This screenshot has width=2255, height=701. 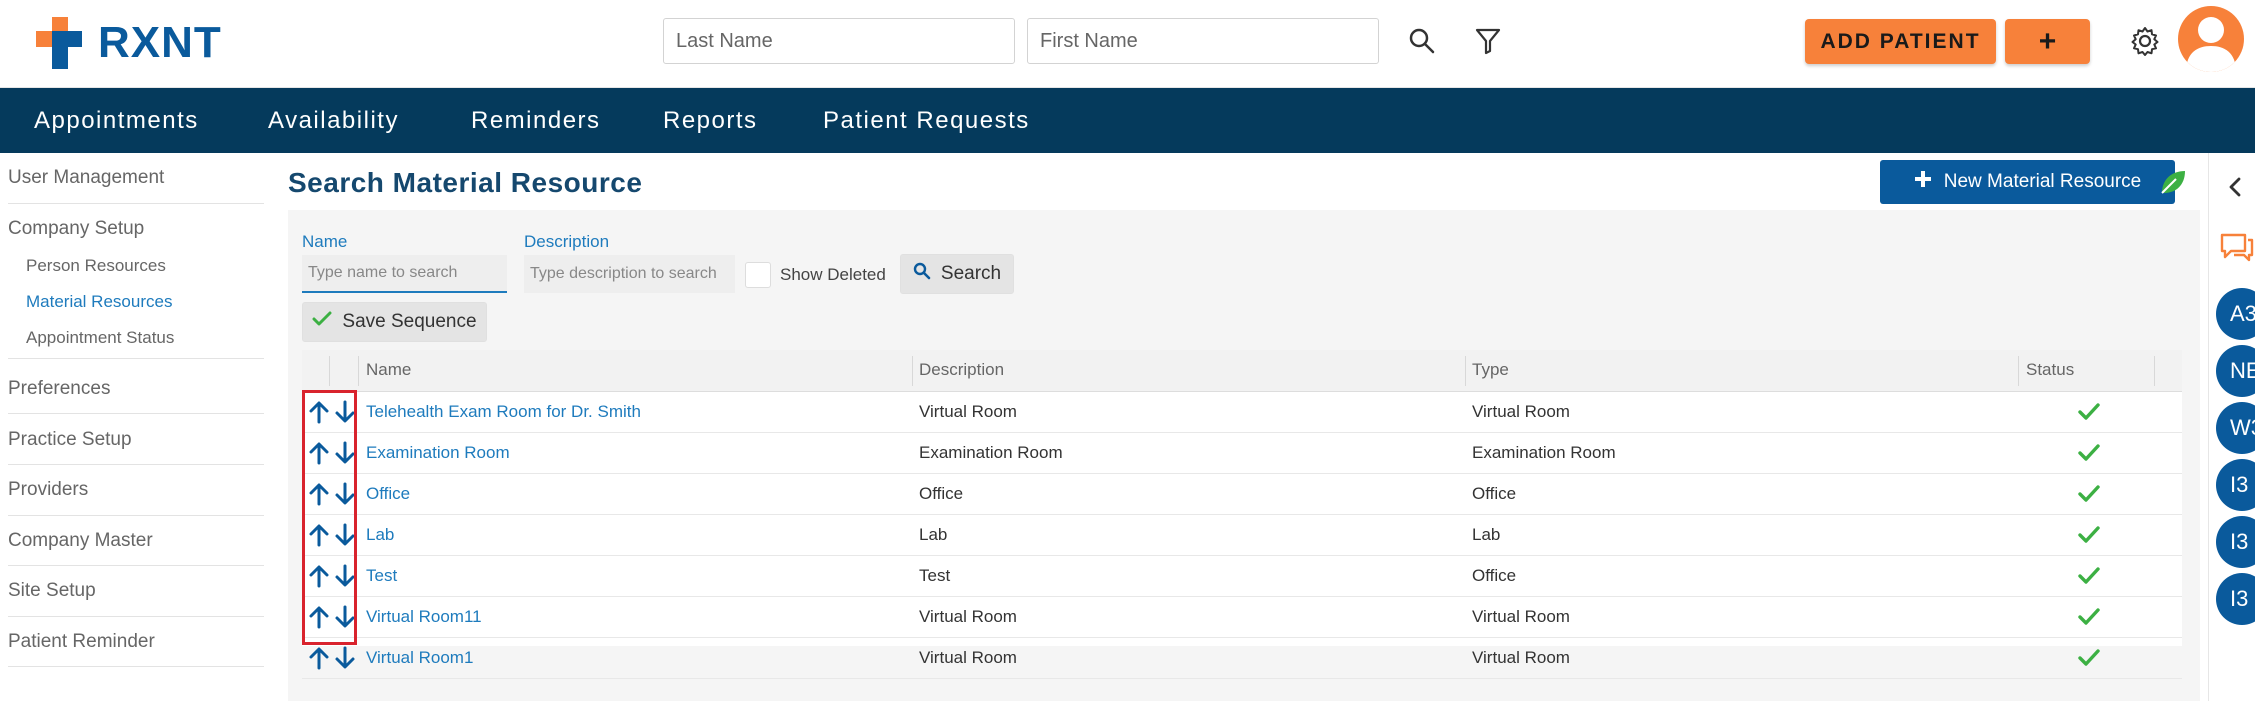 I want to click on sidebar-item-material-resources: Material Resources, so click(x=99, y=302).